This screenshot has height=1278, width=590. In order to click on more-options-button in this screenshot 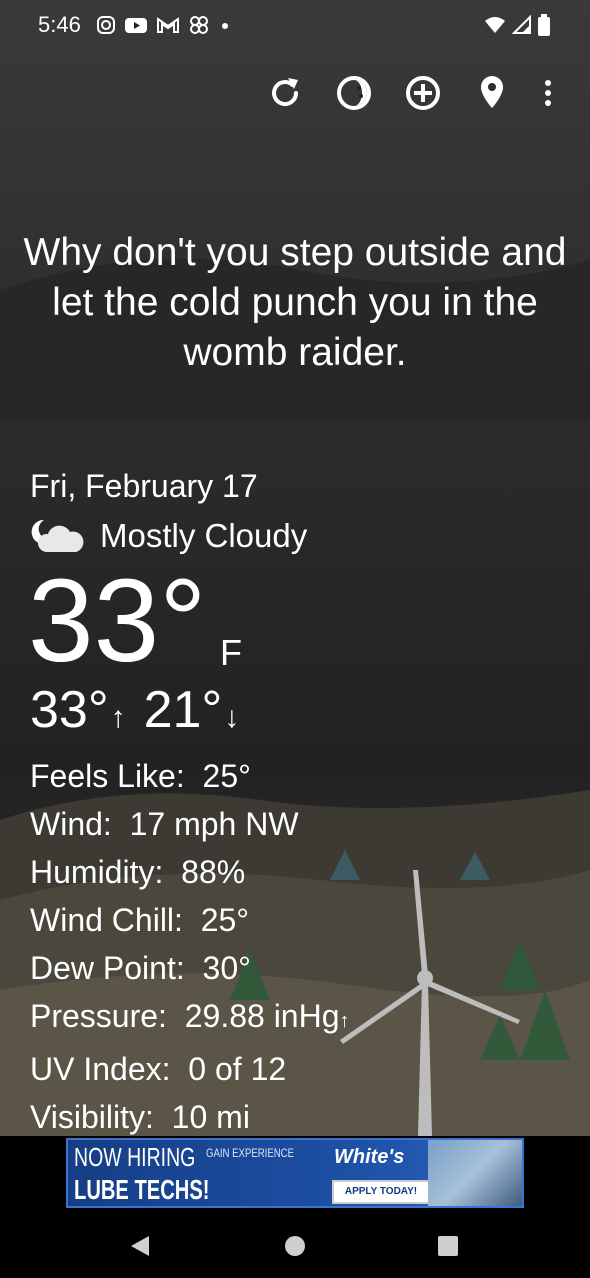, I will do `click(548, 95)`.